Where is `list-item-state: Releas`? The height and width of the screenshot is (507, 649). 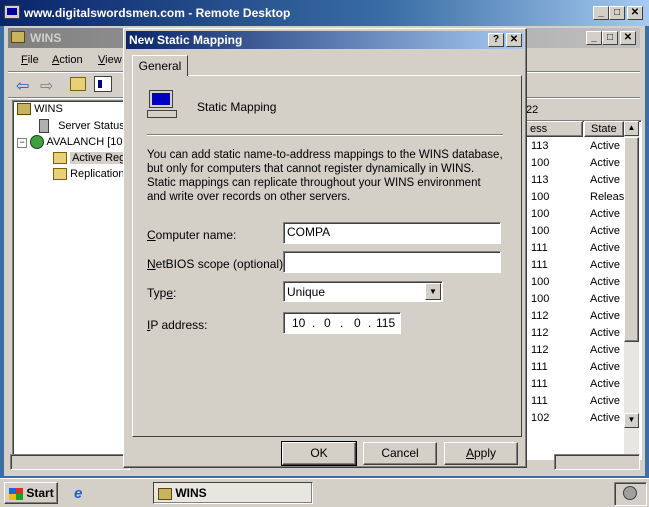 list-item-state: Releas is located at coordinates (607, 197).